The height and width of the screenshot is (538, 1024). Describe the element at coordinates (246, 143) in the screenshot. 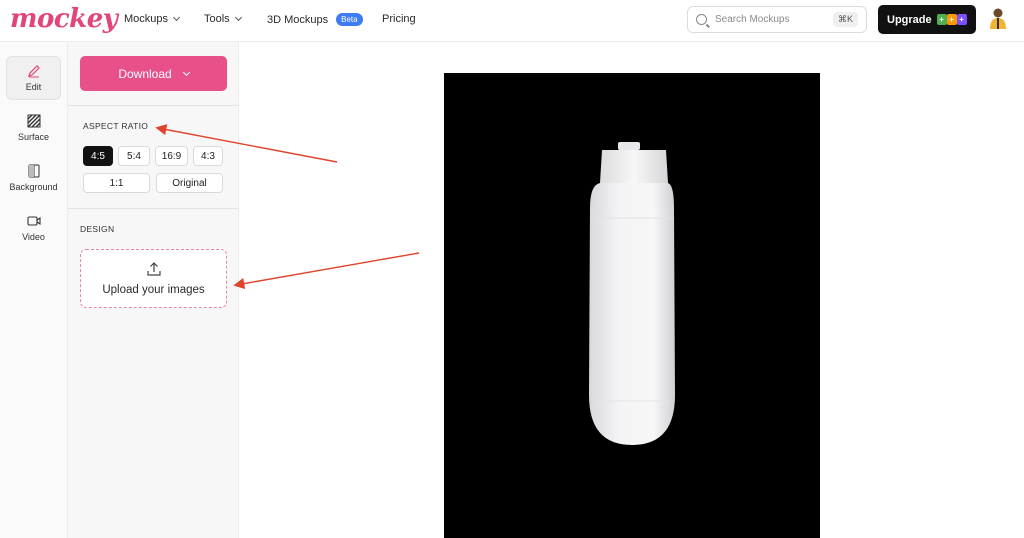

I see `annotation-arrow-aspect-ratio` at that location.